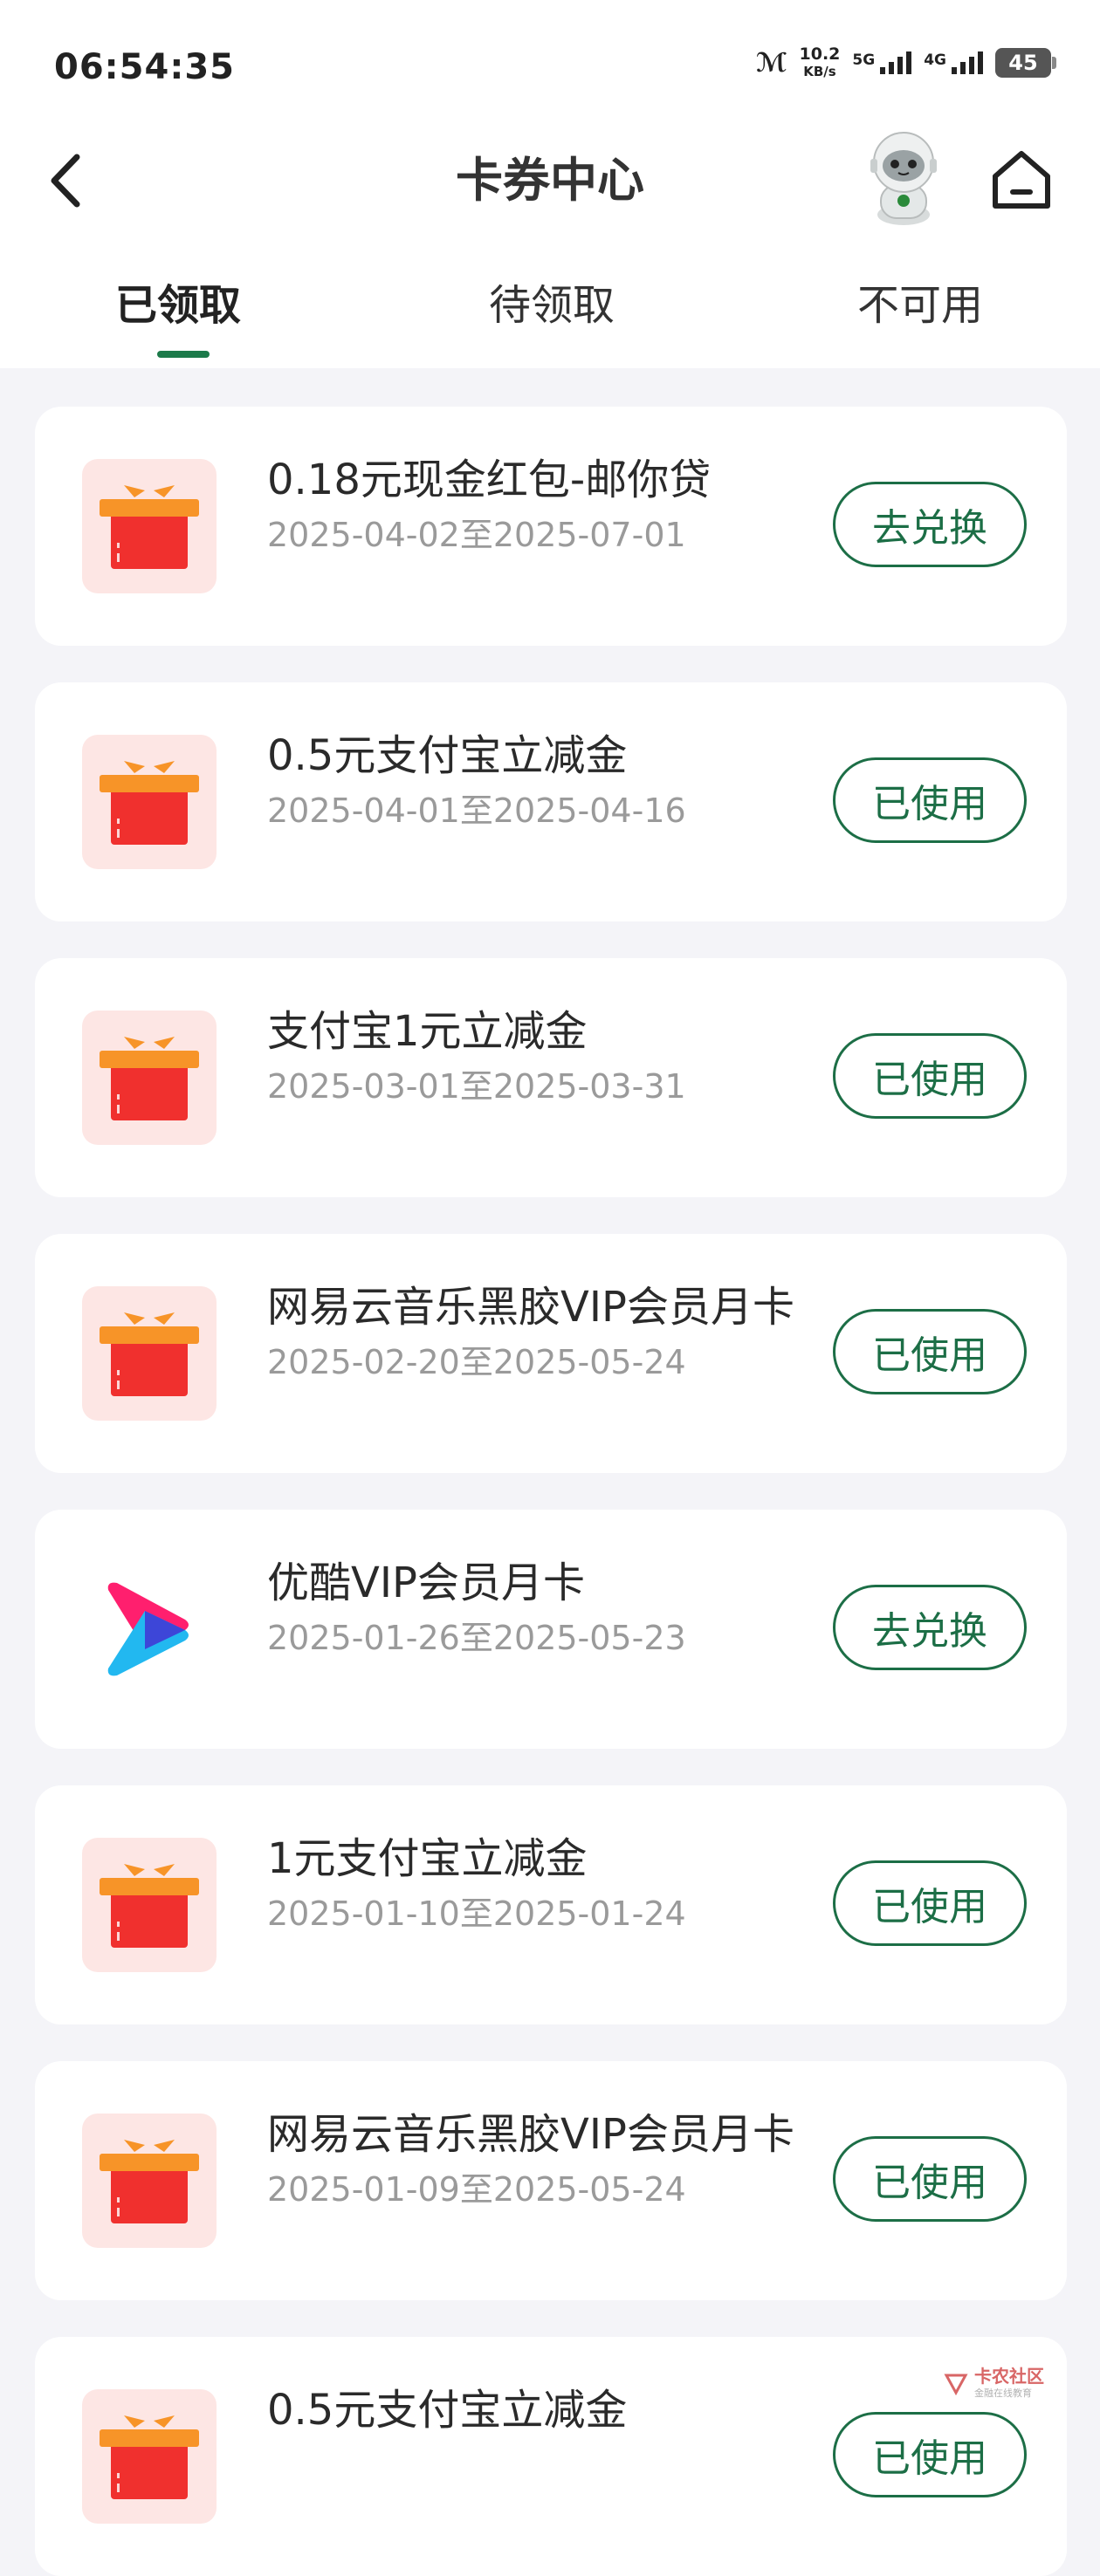 The width and height of the screenshot is (1100, 2576). I want to click on sim1-label: 5G, so click(864, 60).